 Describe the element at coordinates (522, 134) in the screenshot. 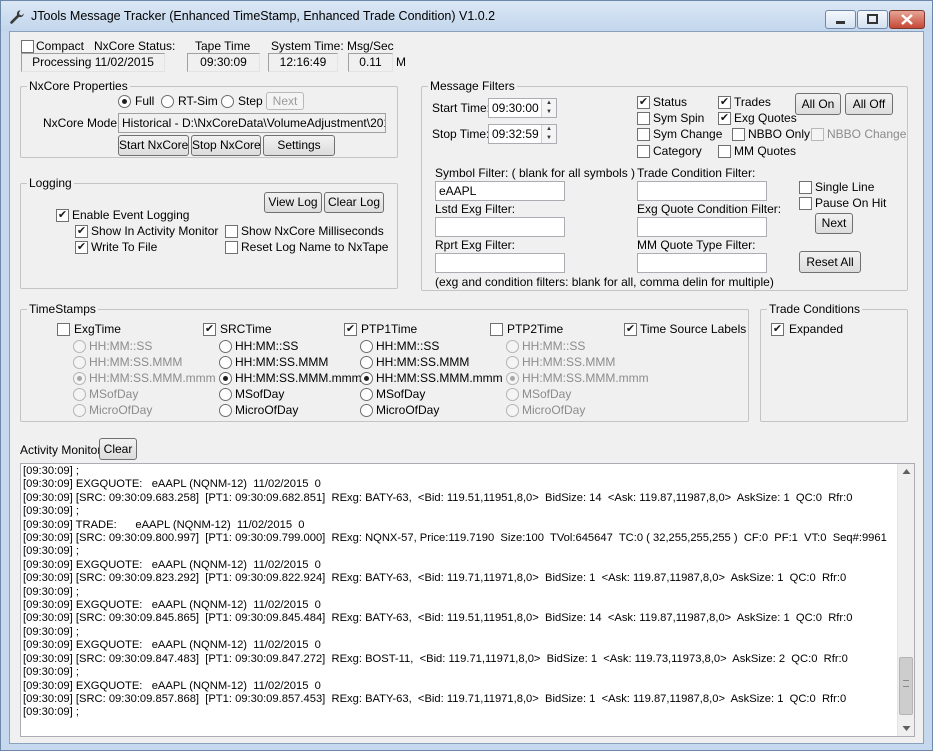

I see `stop-time-spinner: 09:32:59 ▲ ▼` at that location.